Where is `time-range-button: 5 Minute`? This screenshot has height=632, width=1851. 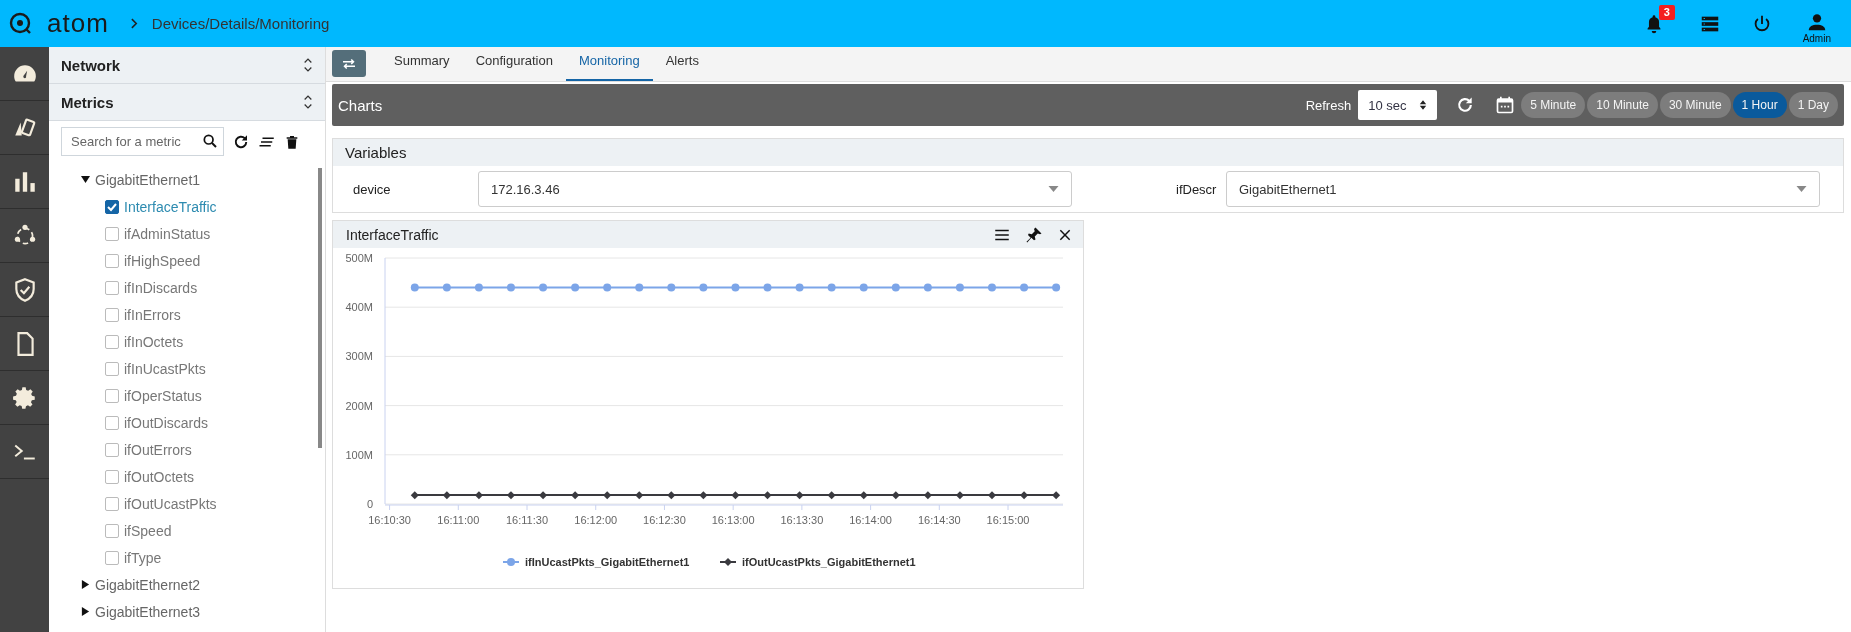
time-range-button: 5 Minute is located at coordinates (1553, 105).